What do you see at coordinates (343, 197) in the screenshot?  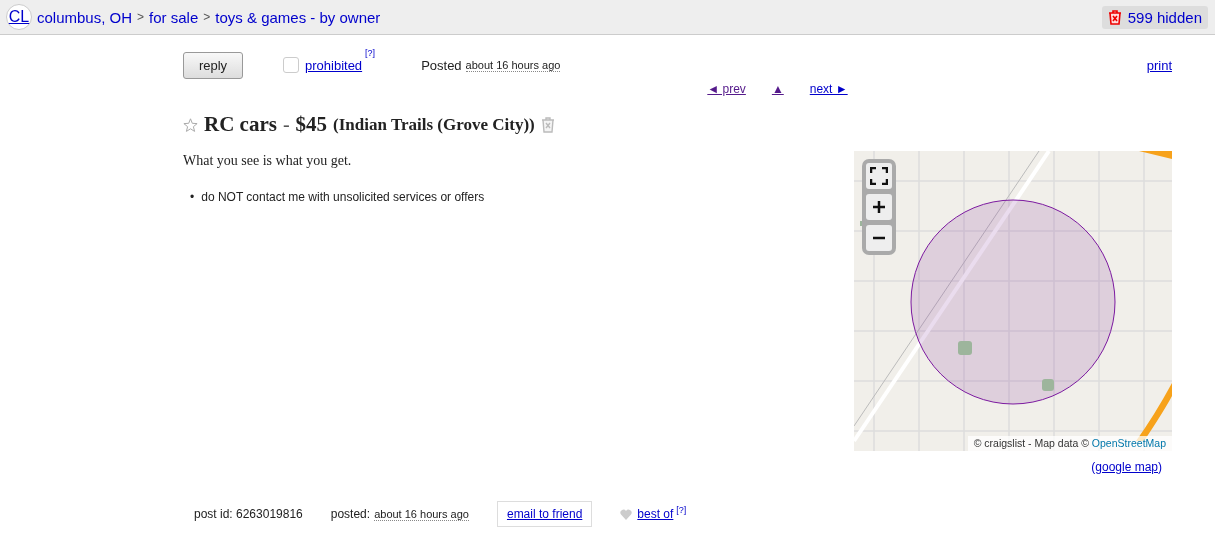 I see `notice-item: do NOT contact me with unsolicited services or offers` at bounding box center [343, 197].